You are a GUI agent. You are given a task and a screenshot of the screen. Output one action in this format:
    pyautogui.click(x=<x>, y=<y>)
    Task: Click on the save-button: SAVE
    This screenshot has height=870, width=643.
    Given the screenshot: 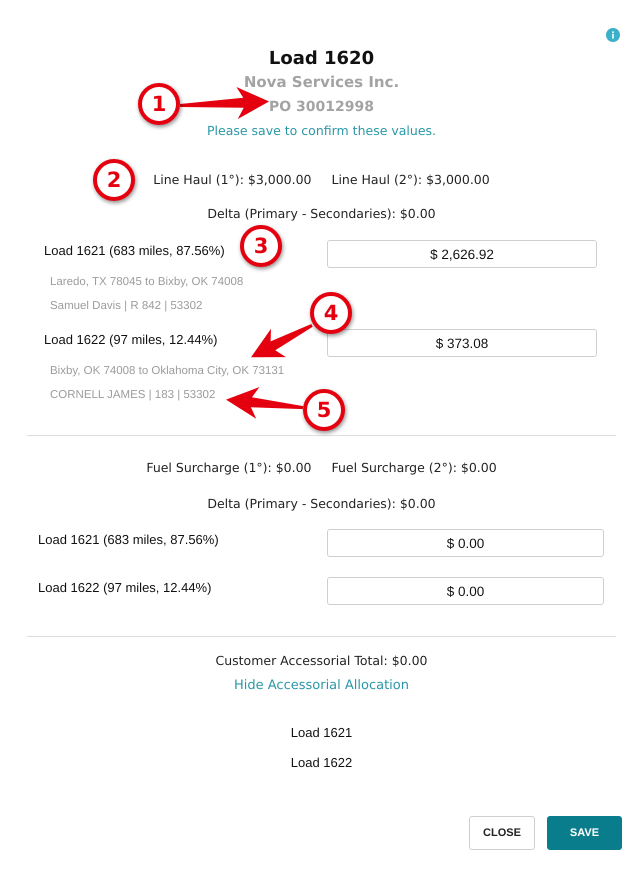 What is the action you would take?
    pyautogui.click(x=584, y=833)
    